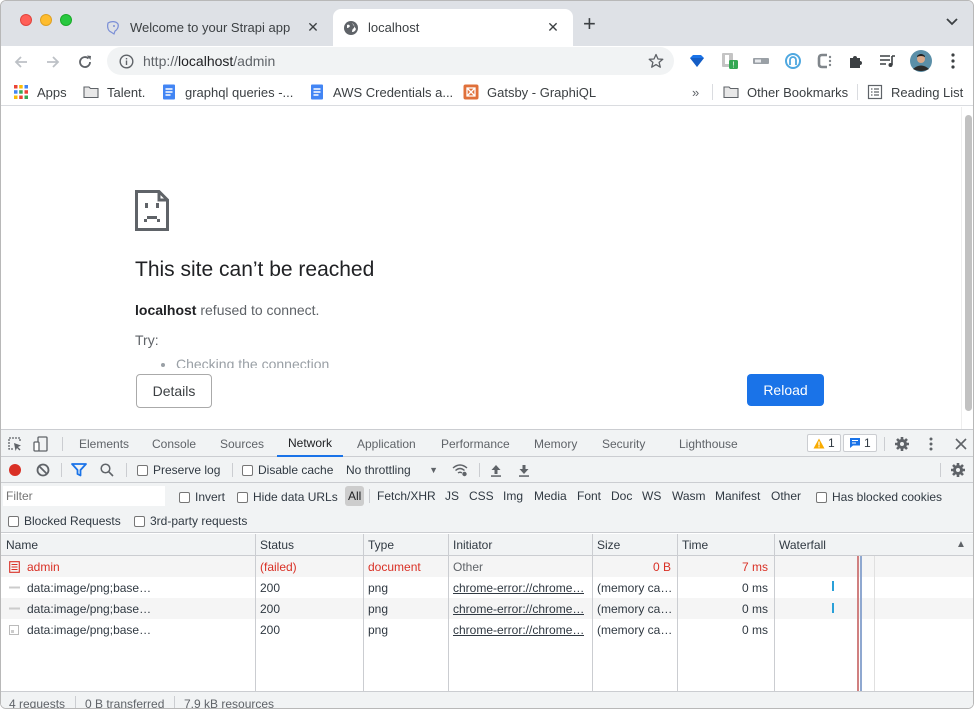  Describe the element at coordinates (761, 61) in the screenshot. I see `extension-tag-icon` at that location.